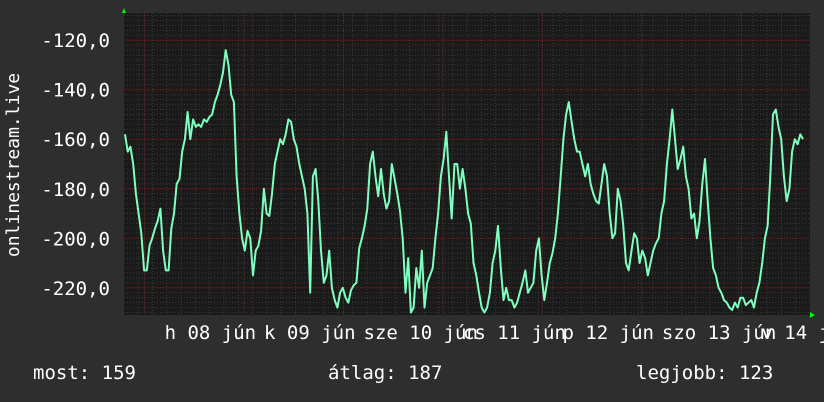 The height and width of the screenshot is (402, 824). Describe the element at coordinates (75, 91) in the screenshot. I see `y-tick-label: -140,0` at that location.